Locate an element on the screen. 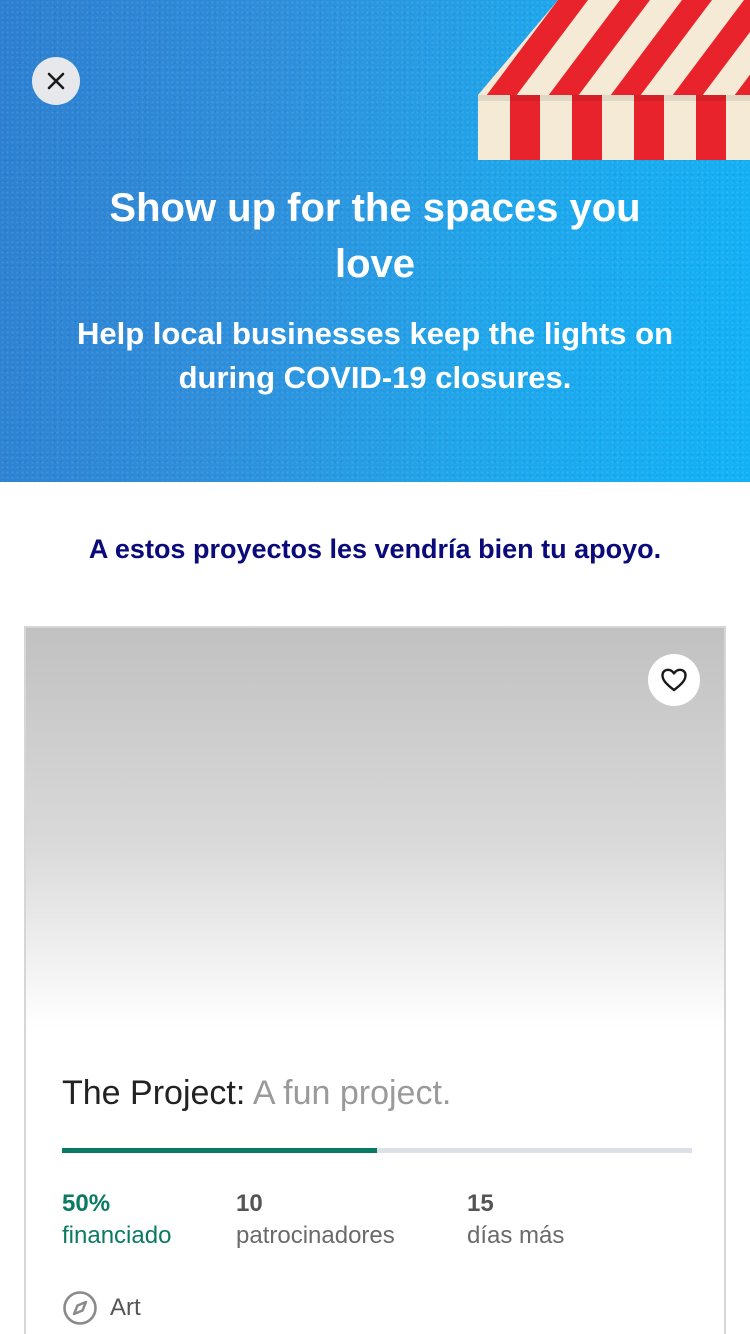 The width and height of the screenshot is (750, 1334). project-title: The Project: A fun project. is located at coordinates (256, 1093).